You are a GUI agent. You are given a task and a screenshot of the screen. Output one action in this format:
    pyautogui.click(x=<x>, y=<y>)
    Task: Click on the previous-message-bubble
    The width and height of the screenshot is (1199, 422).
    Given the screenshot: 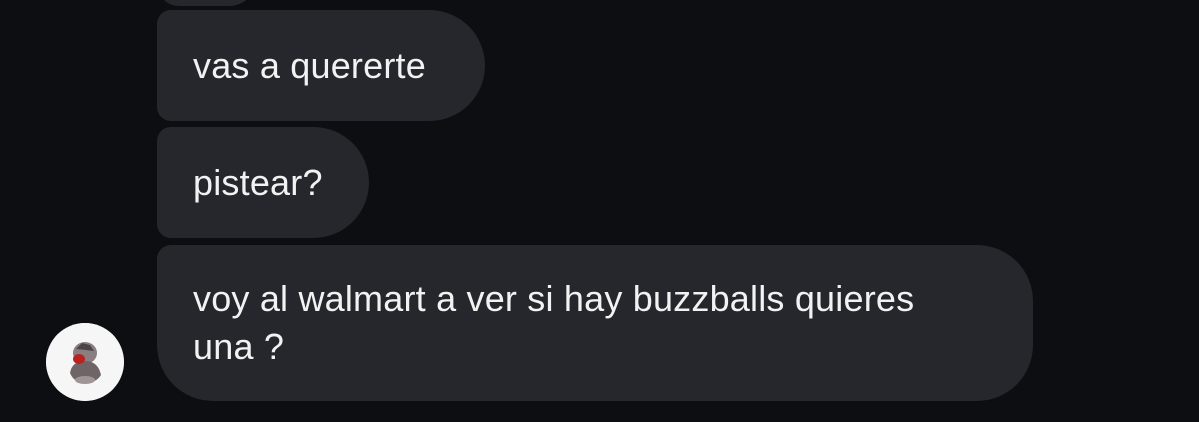 What is the action you would take?
    pyautogui.click(x=207, y=3)
    